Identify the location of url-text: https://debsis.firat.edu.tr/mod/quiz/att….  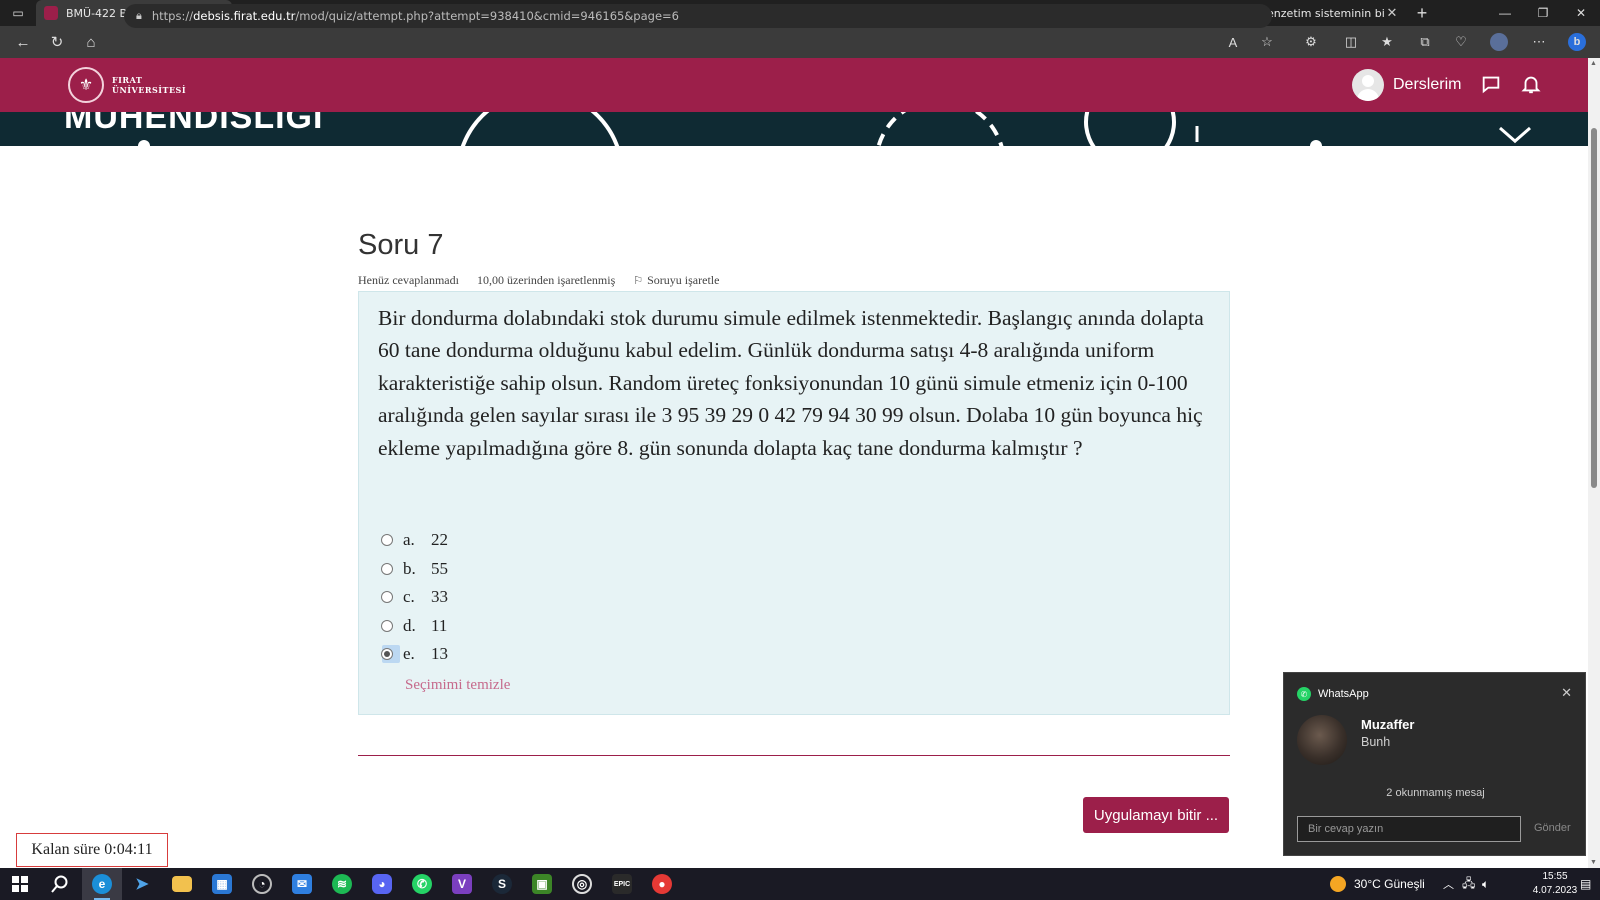
(415, 16).